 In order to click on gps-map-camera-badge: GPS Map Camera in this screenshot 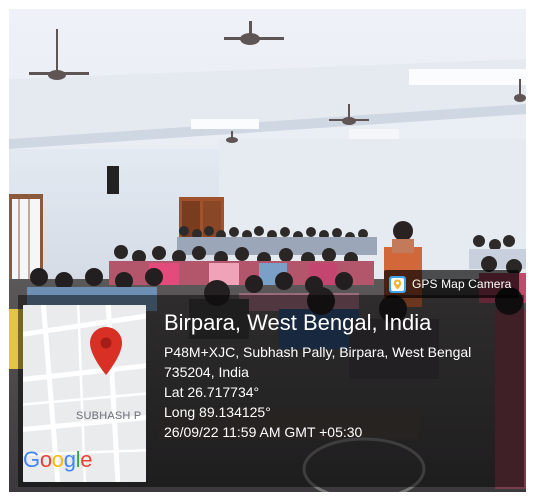, I will do `click(451, 284)`.